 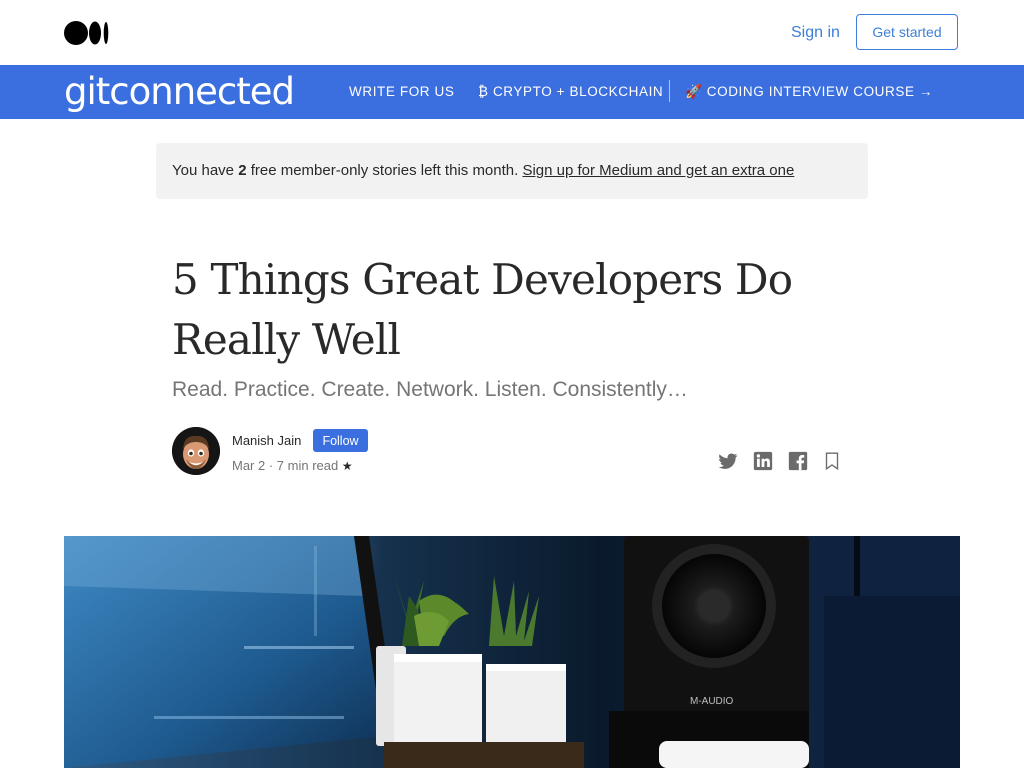 I want to click on read-time: 7 min read, so click(x=307, y=465).